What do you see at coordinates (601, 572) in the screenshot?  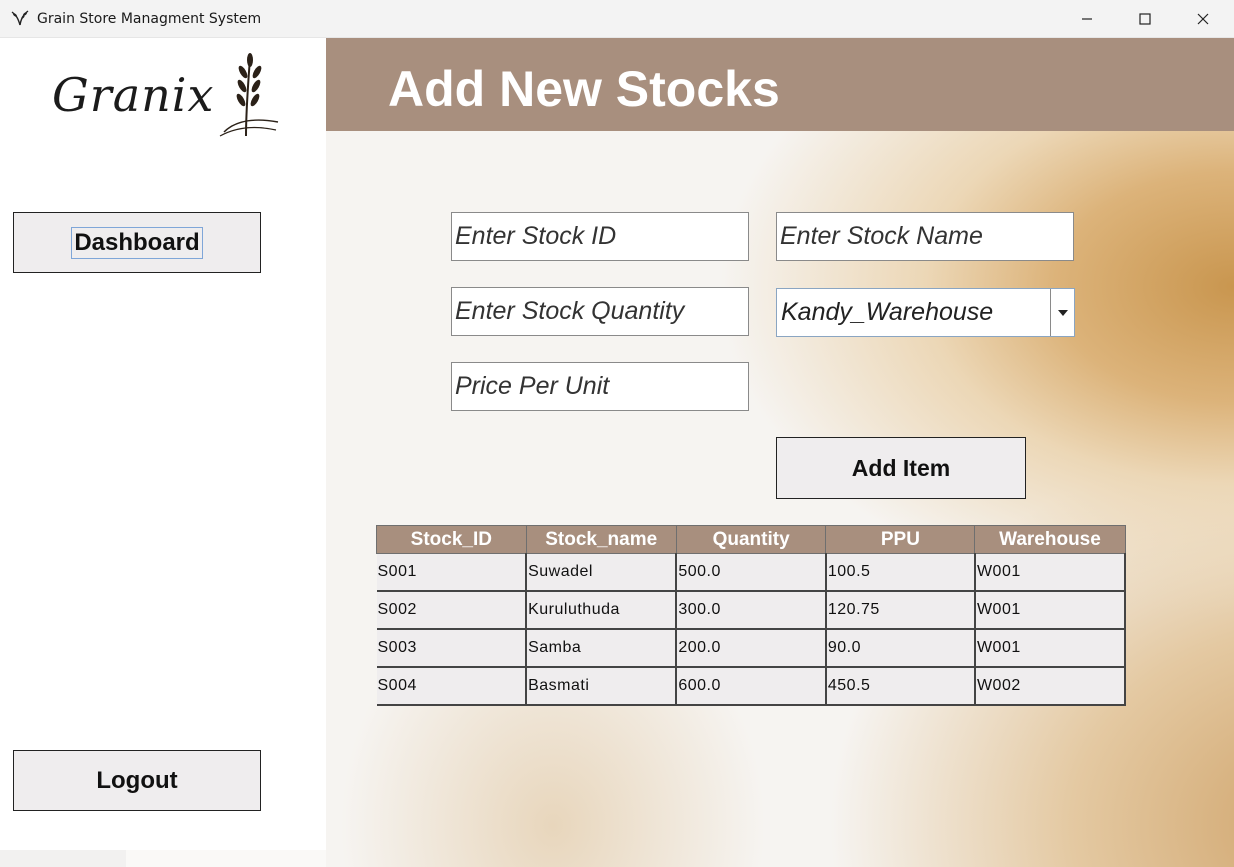 I see `table-cell: Suwadel` at bounding box center [601, 572].